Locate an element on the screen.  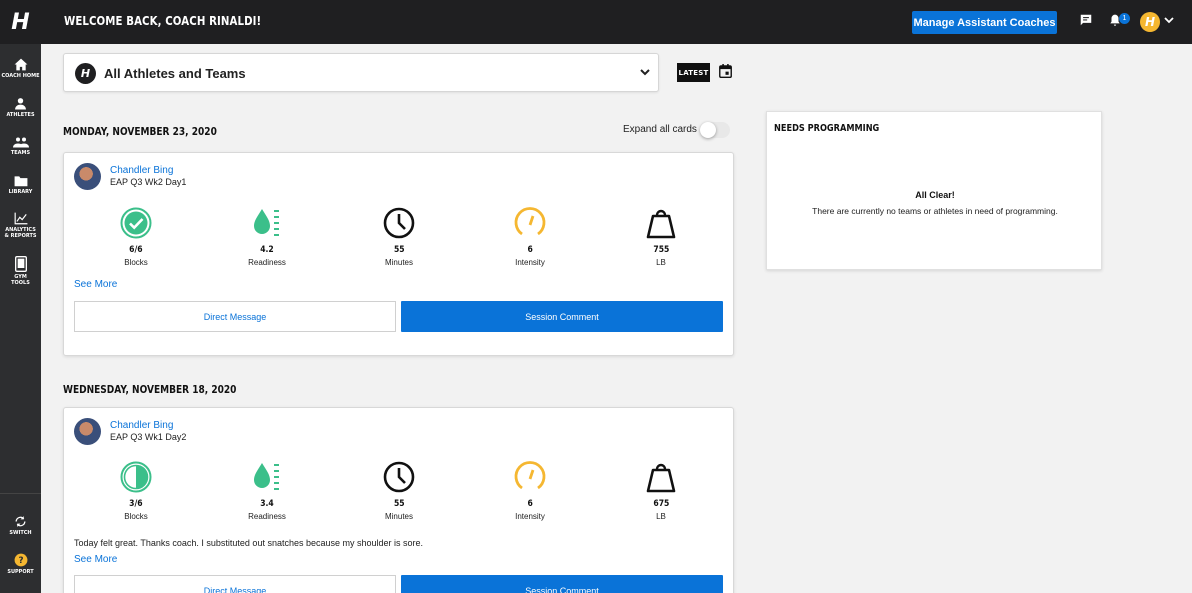
switch-icon is located at coordinates (20, 521).